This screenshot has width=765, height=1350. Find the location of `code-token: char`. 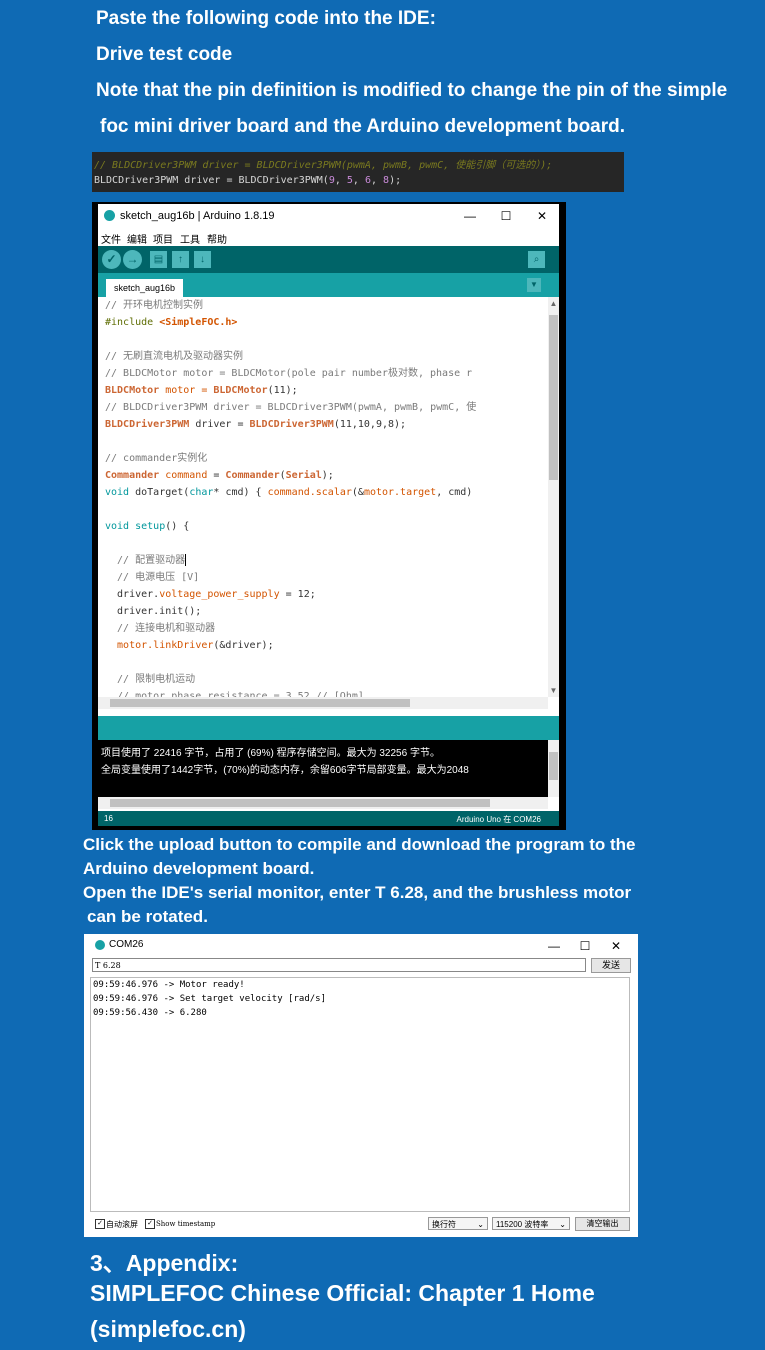

code-token: char is located at coordinates (201, 492).